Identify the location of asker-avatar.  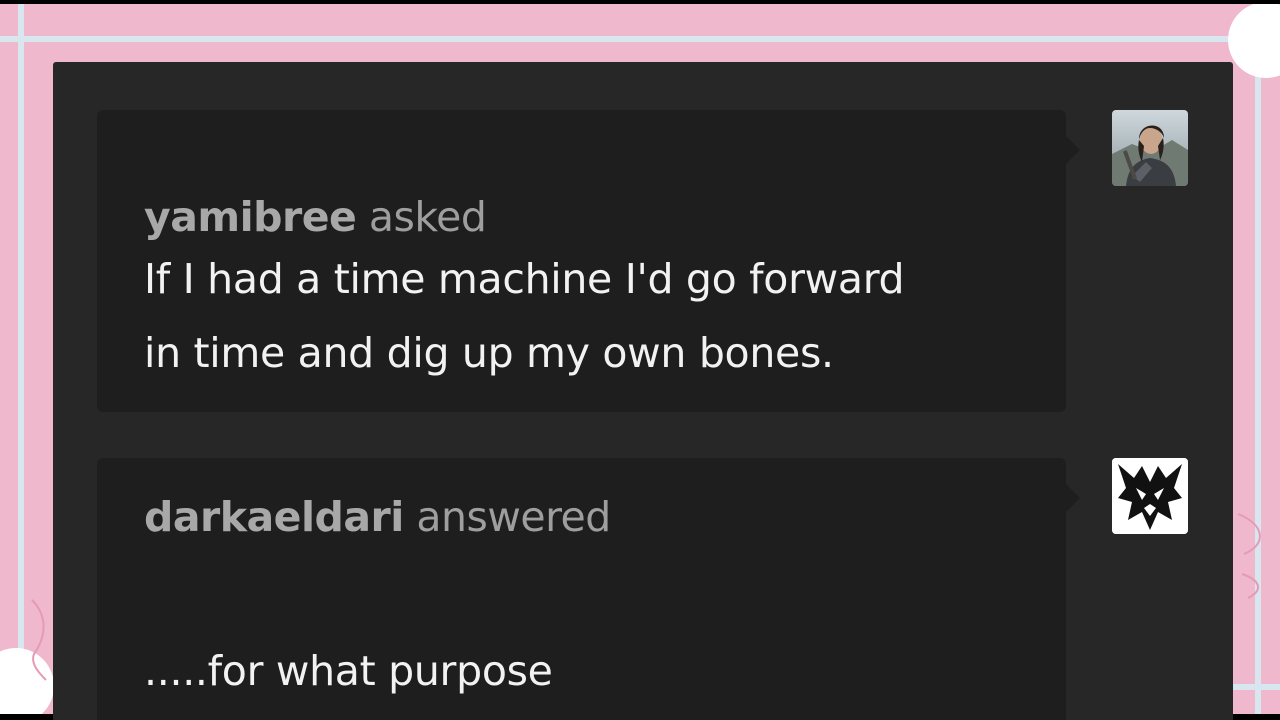
(1150, 148).